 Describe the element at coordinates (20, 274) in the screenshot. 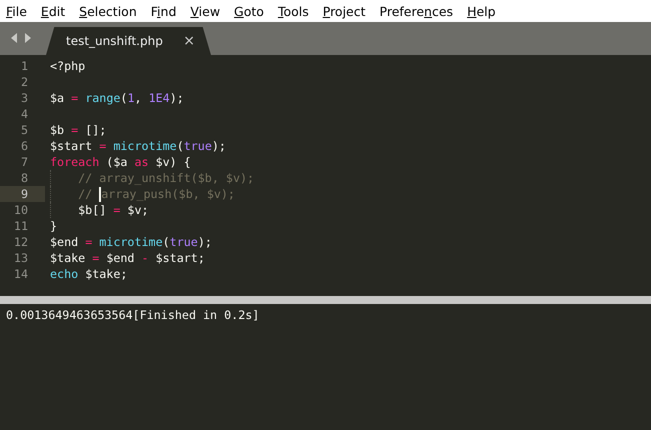

I see `line-number: 14` at that location.